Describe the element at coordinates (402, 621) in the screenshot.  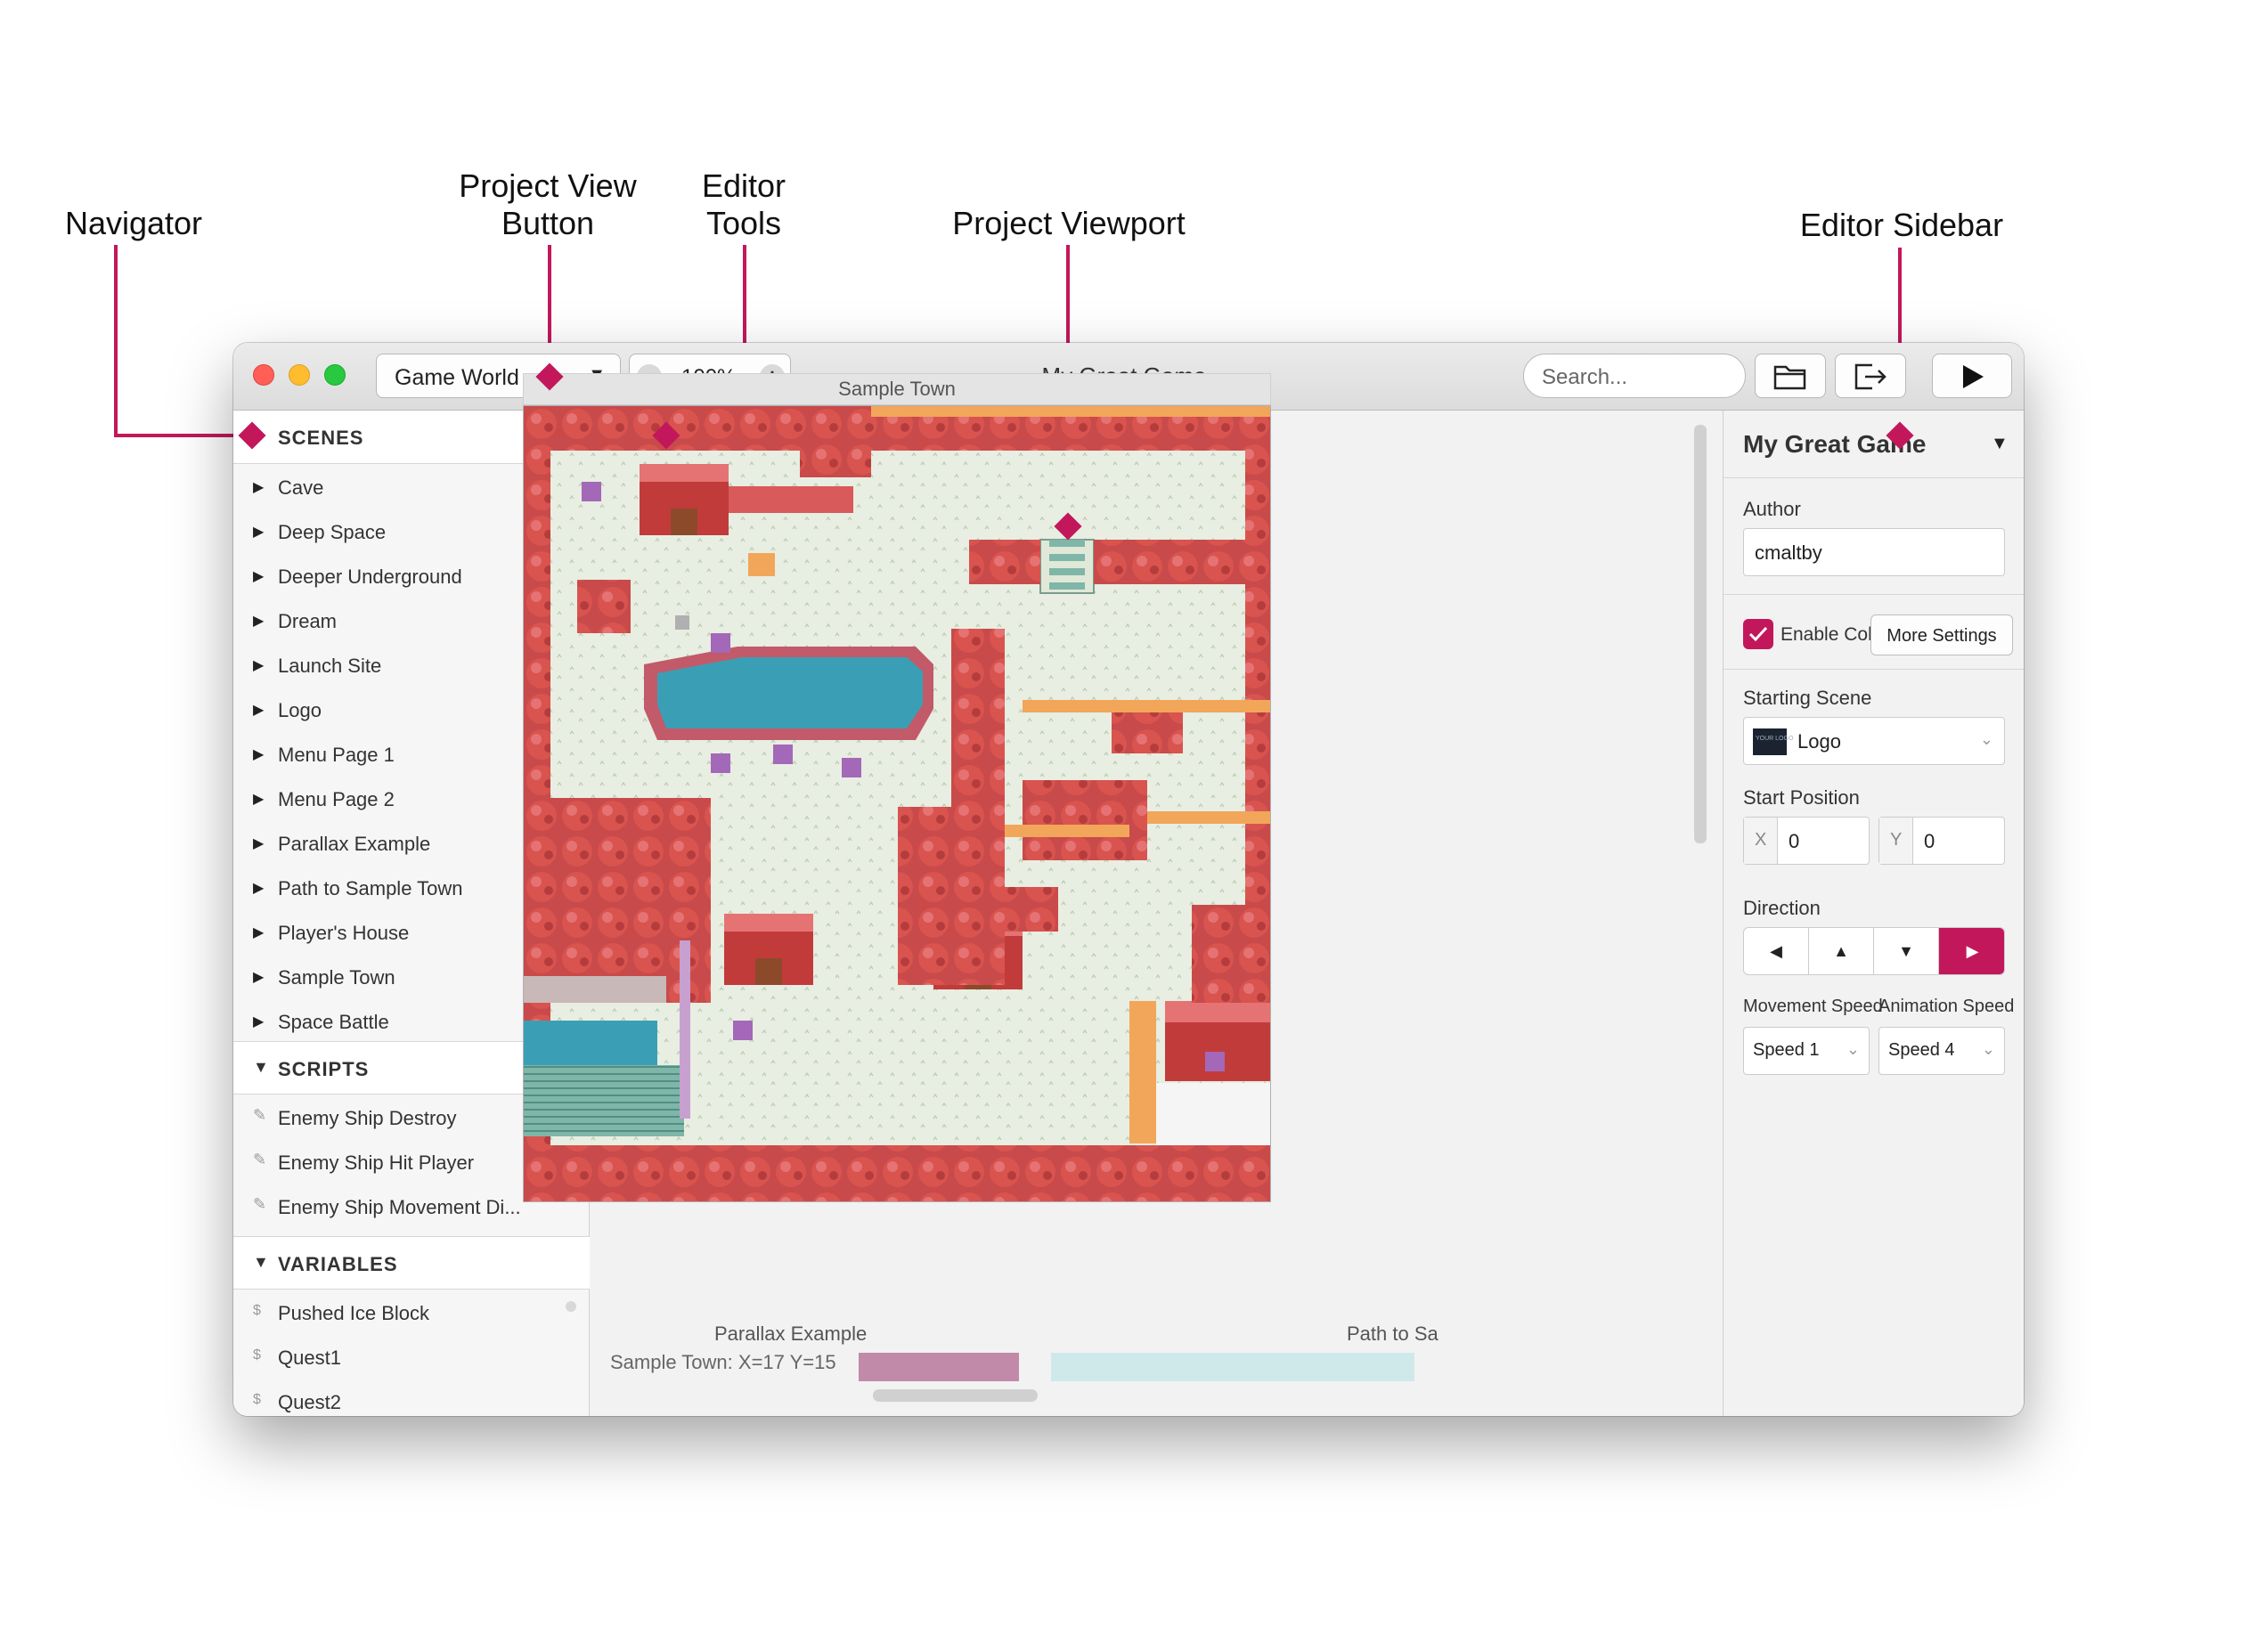
I see `scene-item: ▶ Dream` at that location.